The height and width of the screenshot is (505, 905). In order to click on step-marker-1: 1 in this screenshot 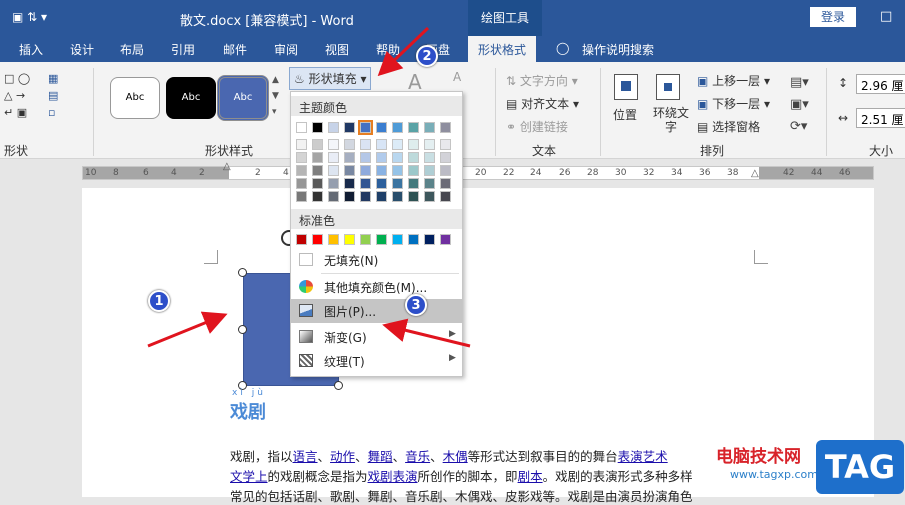, I will do `click(159, 301)`.